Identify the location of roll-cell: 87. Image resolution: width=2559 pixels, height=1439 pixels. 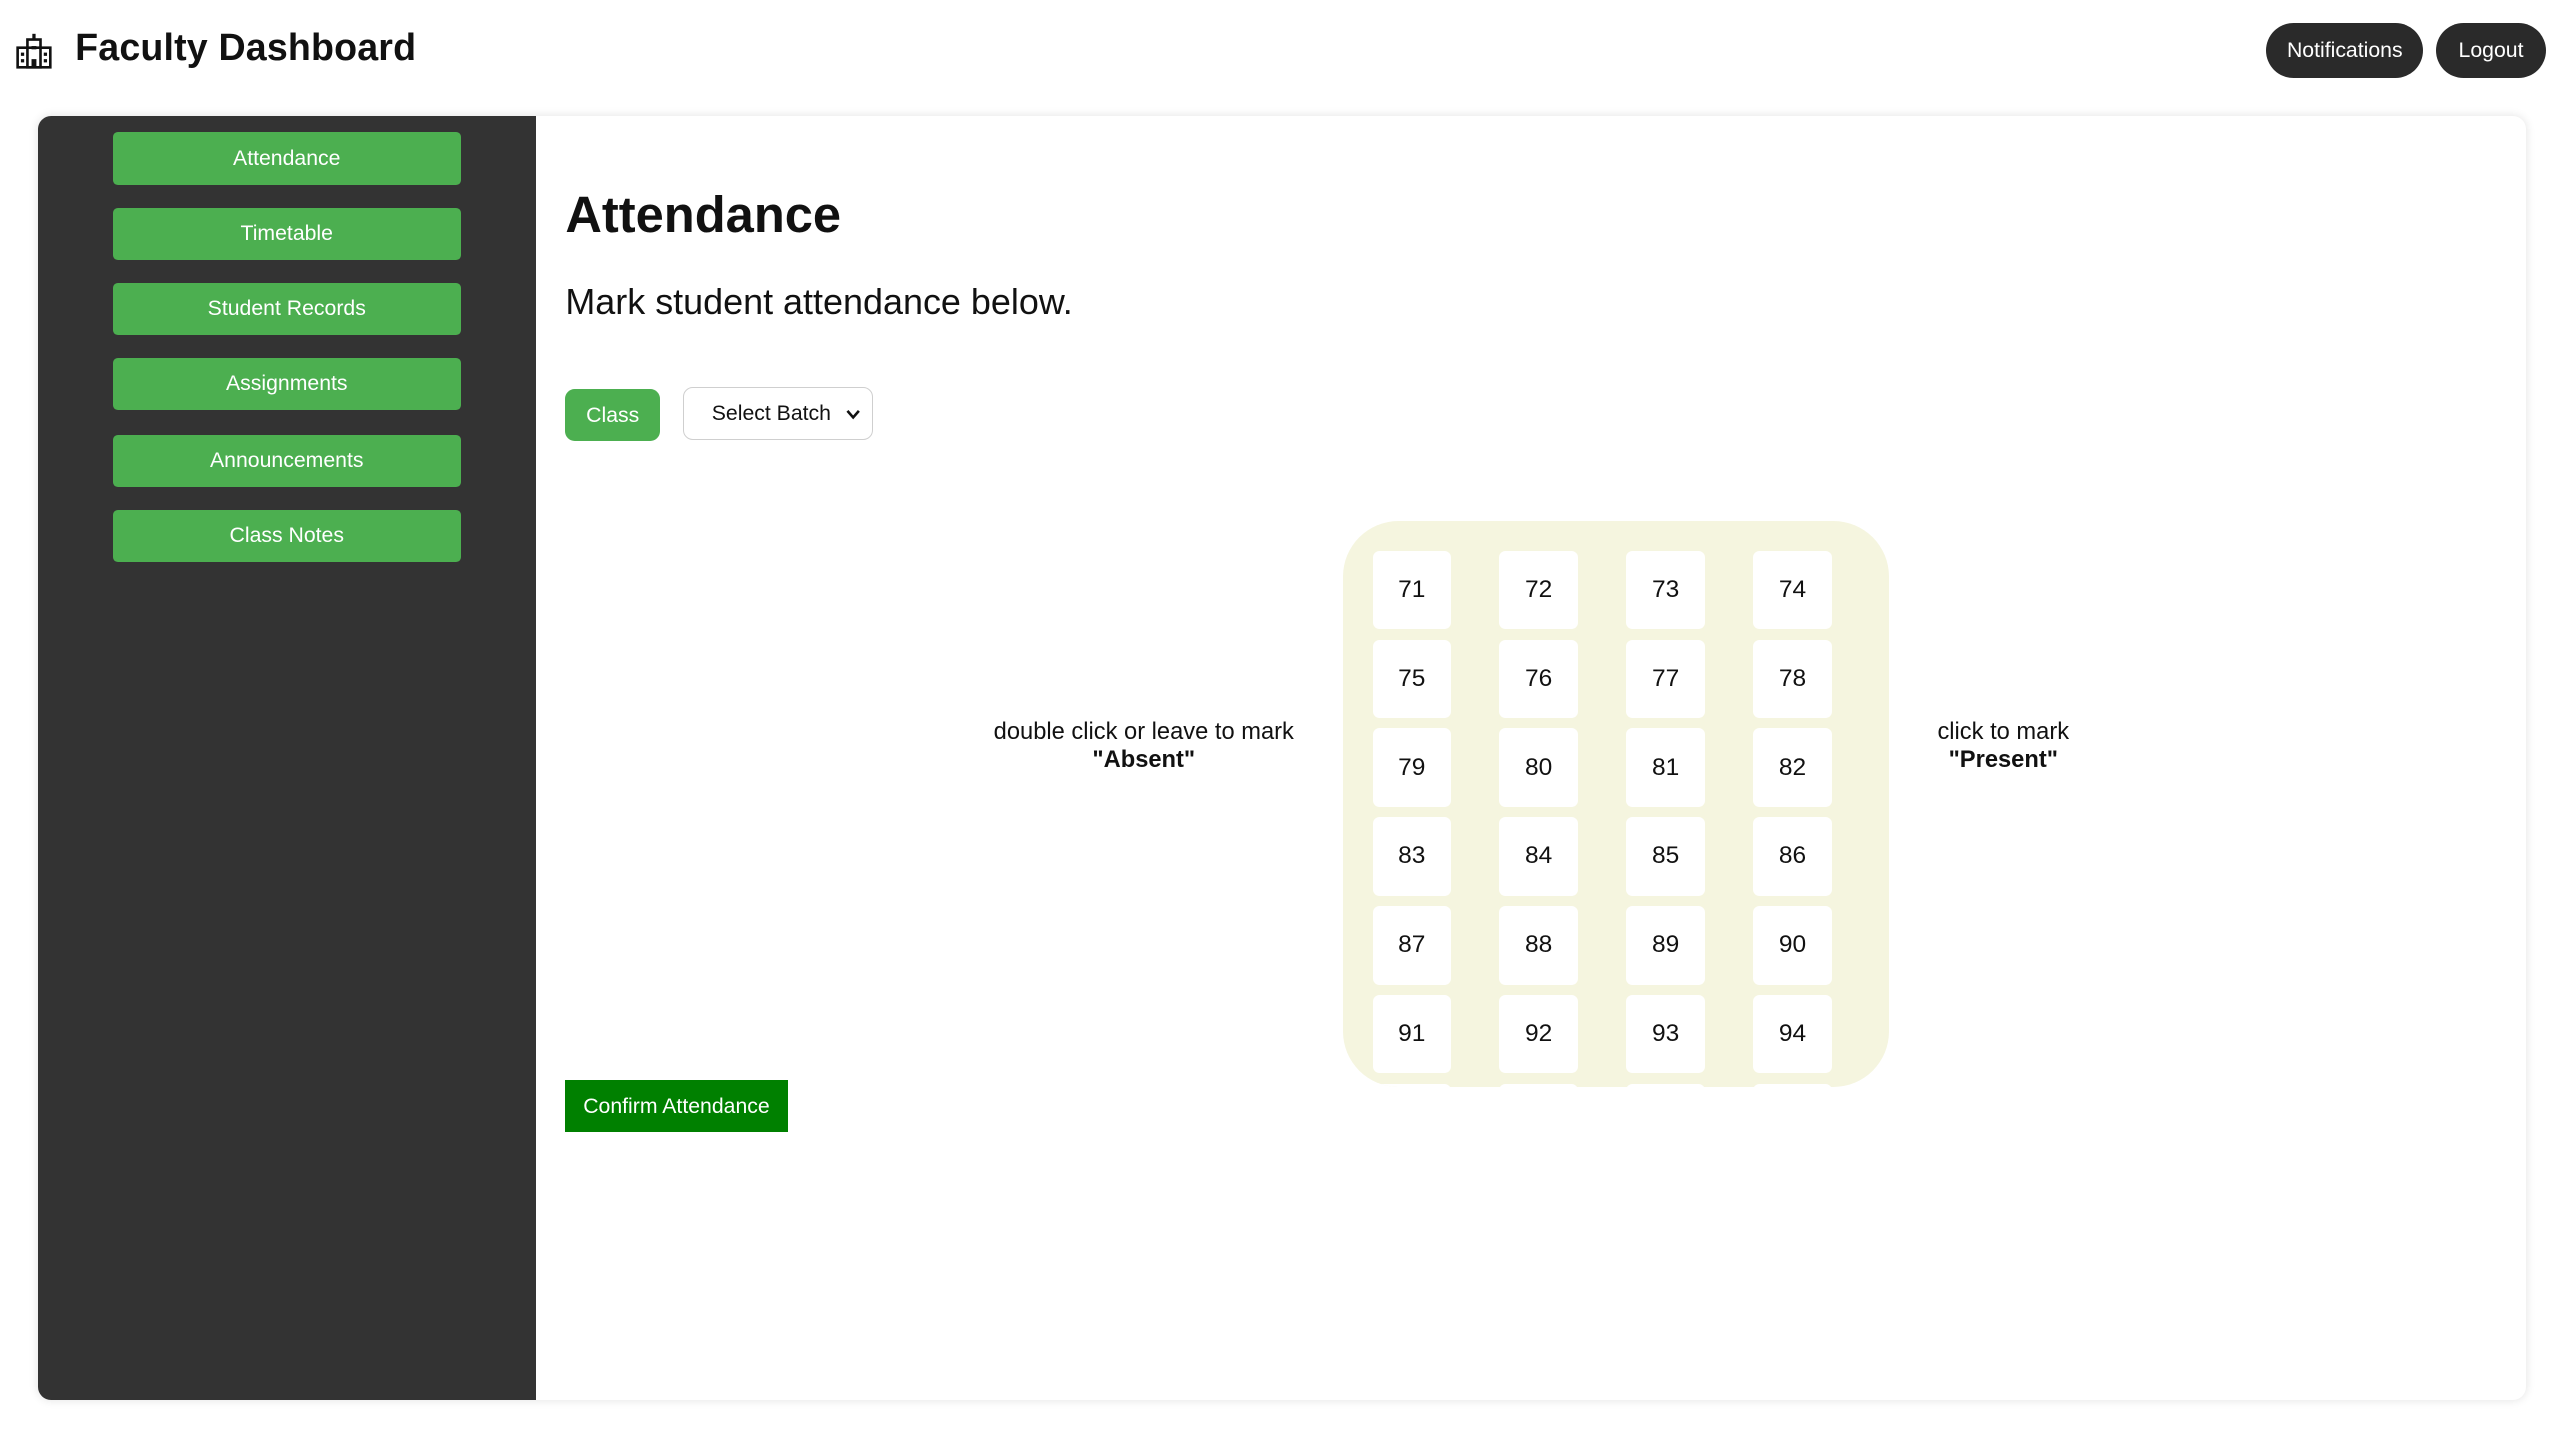
(1411, 945).